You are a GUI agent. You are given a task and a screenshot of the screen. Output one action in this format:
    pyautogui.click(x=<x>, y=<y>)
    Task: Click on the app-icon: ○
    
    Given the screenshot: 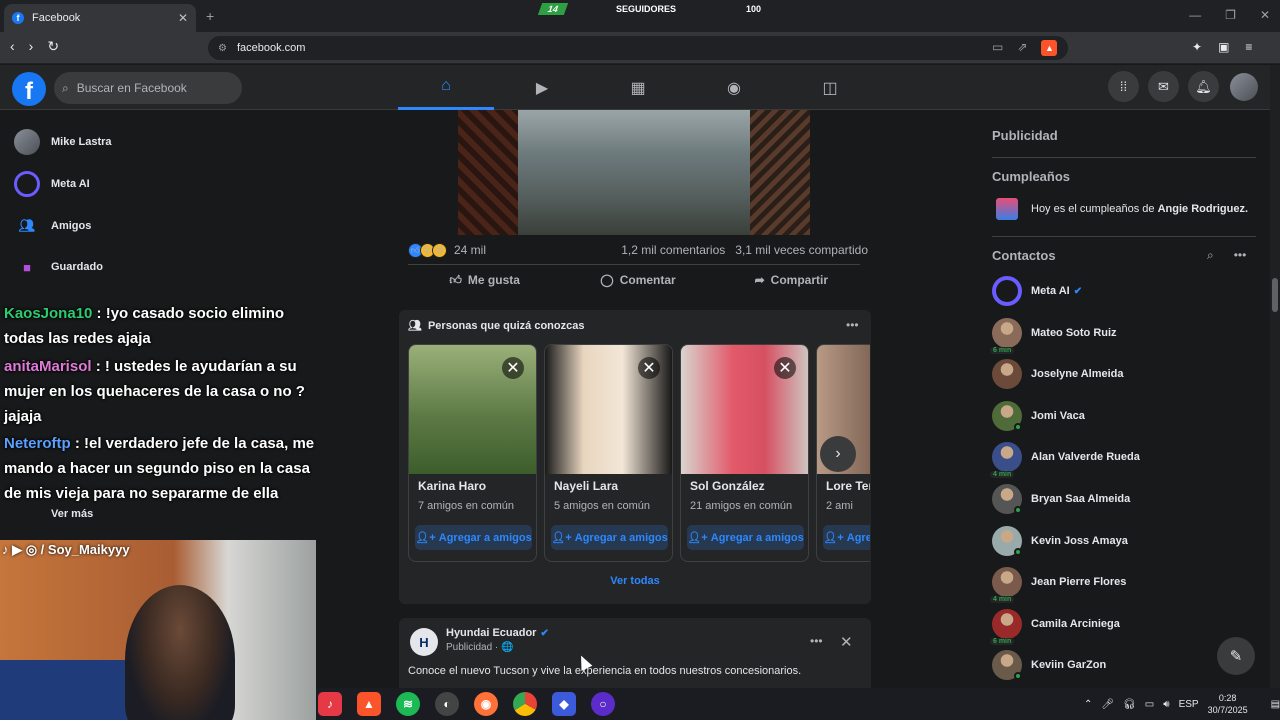 What is the action you would take?
    pyautogui.click(x=603, y=704)
    